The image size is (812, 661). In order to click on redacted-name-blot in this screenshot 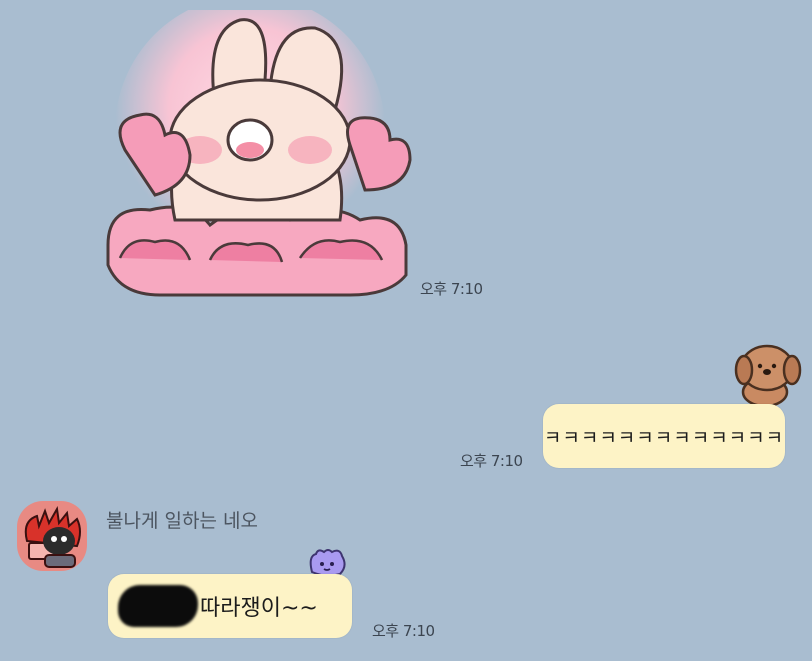, I will do `click(158, 606)`.